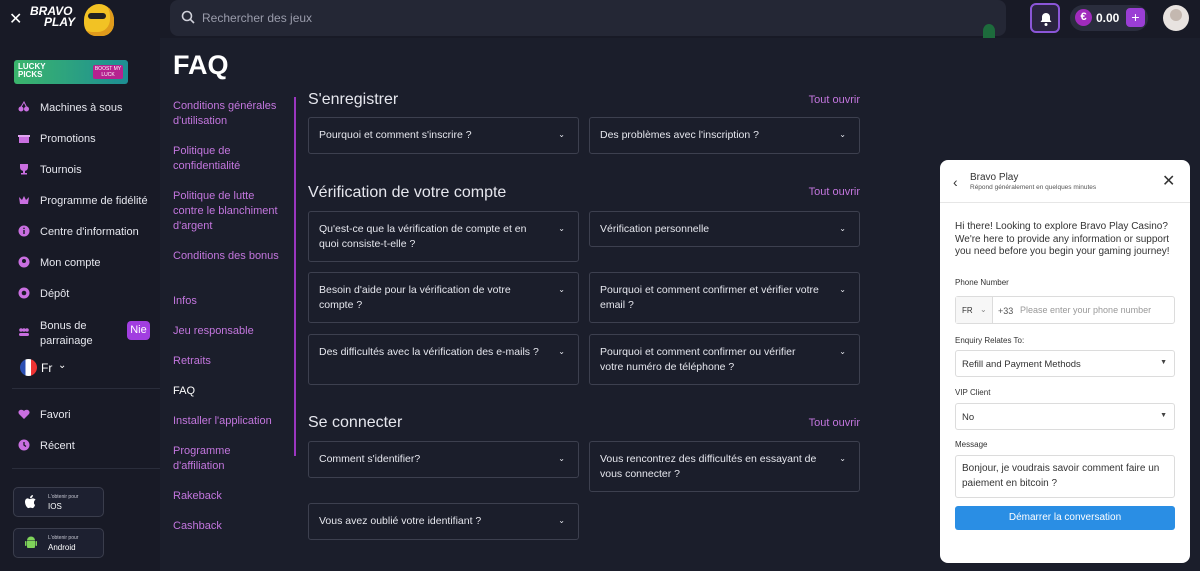 The width and height of the screenshot is (1200, 571). I want to click on faq-question: Des problèmes avec l'inscription ? ⌄, so click(724, 135).